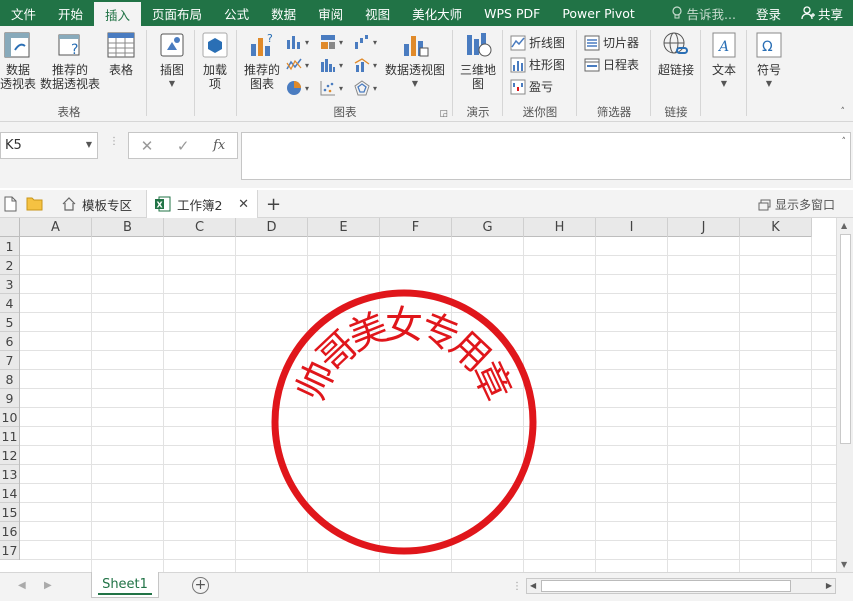 This screenshot has height=601, width=853. I want to click on hyperlink-button: 超链接, so click(676, 53).